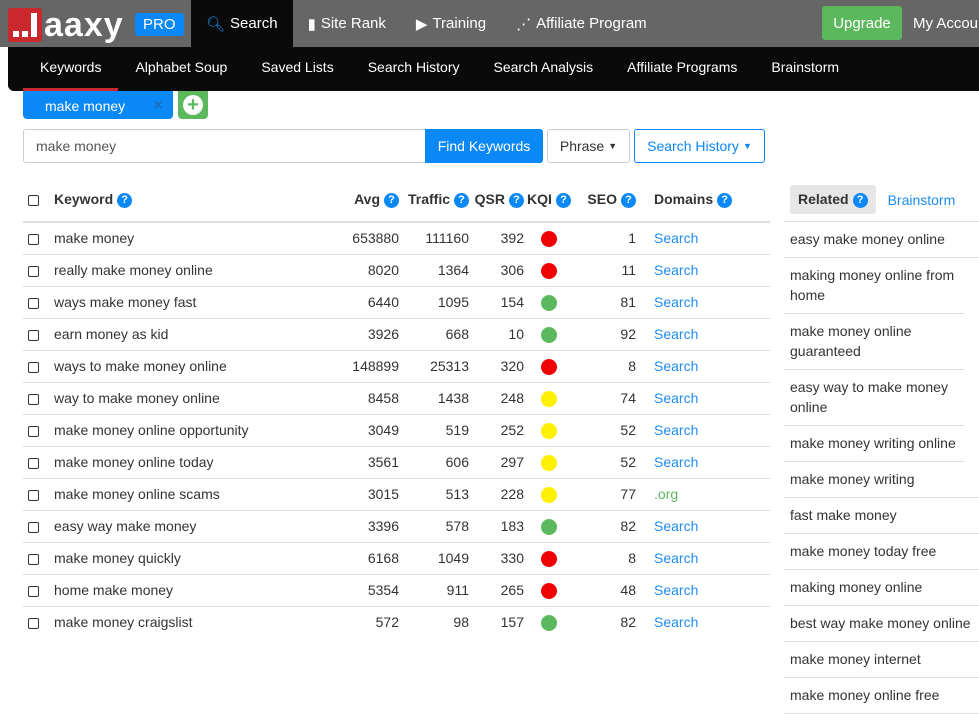 This screenshot has height=714, width=979. I want to click on related-keyword: make money online guaranteed, so click(874, 342).